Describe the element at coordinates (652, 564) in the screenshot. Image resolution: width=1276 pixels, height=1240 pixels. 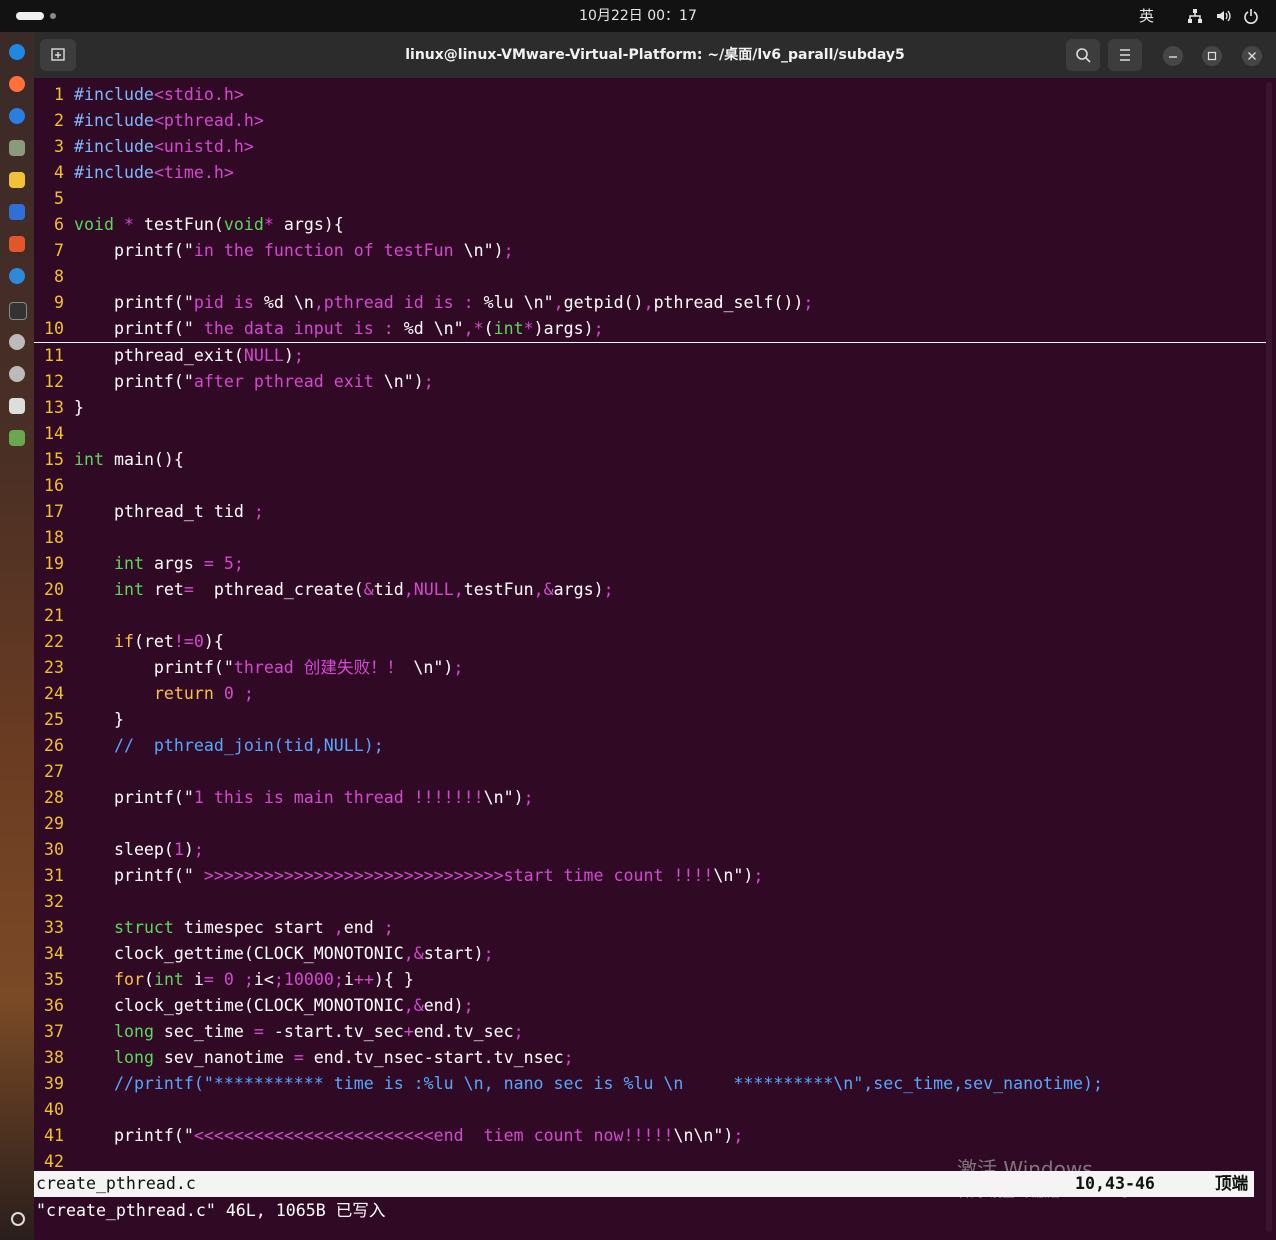
I see `code-line: 19 int args = 5;` at that location.